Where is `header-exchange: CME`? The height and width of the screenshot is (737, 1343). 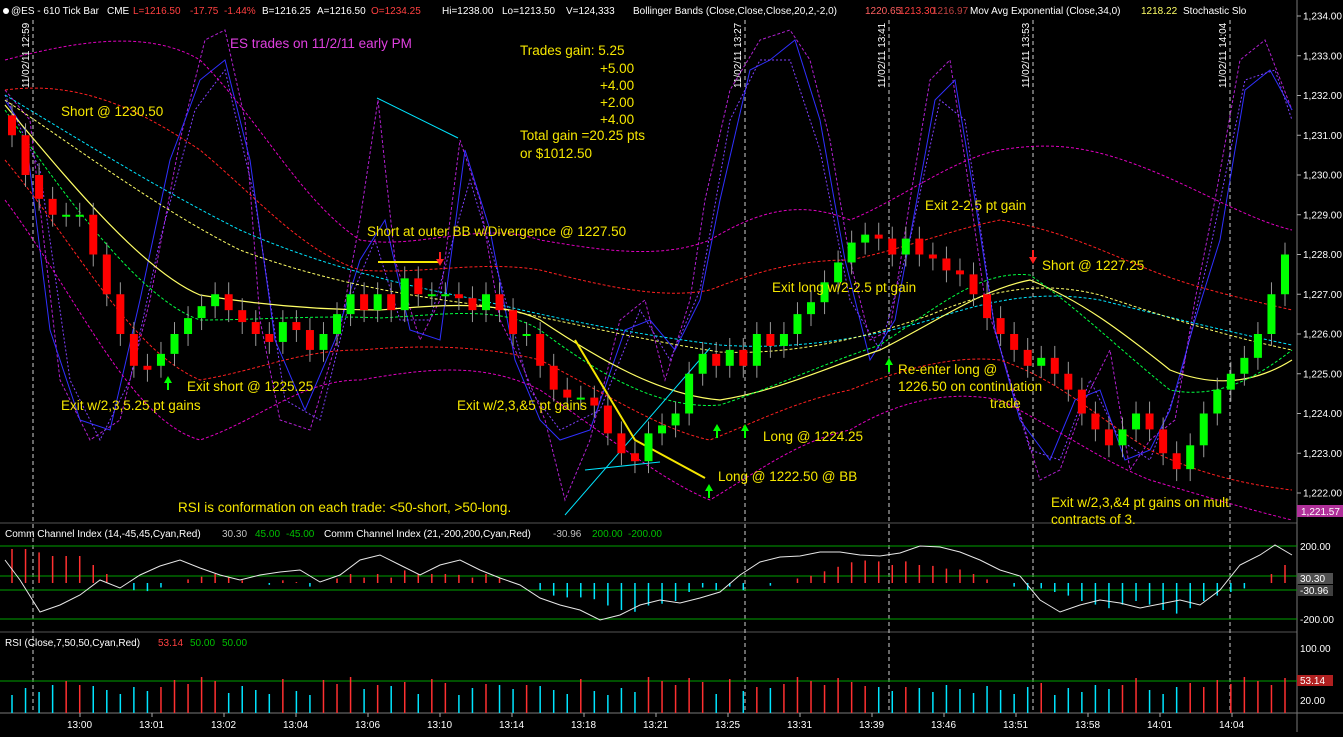
header-exchange: CME is located at coordinates (118, 11).